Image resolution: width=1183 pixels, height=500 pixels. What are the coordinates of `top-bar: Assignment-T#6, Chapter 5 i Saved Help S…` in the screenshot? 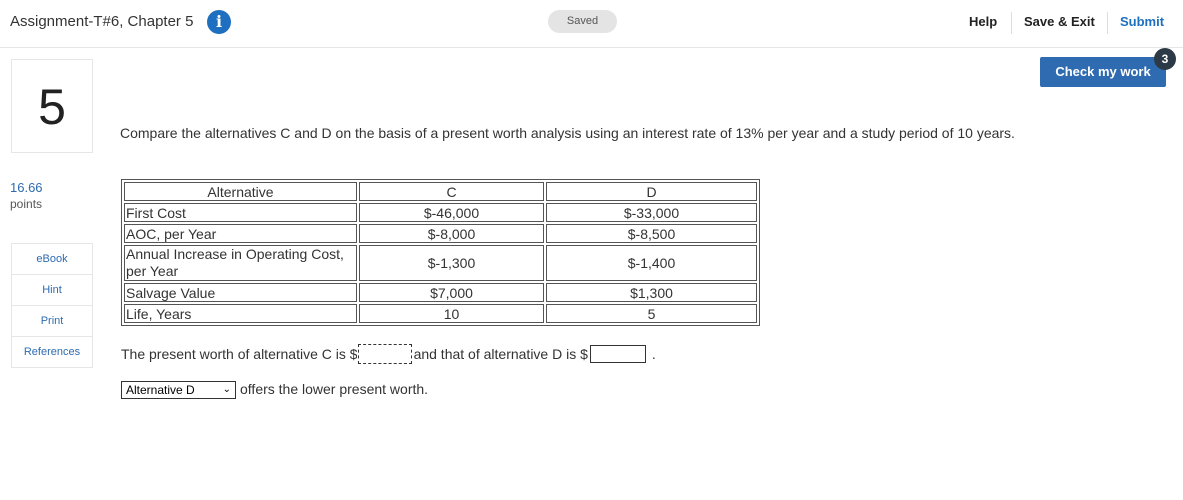 It's located at (591, 24).